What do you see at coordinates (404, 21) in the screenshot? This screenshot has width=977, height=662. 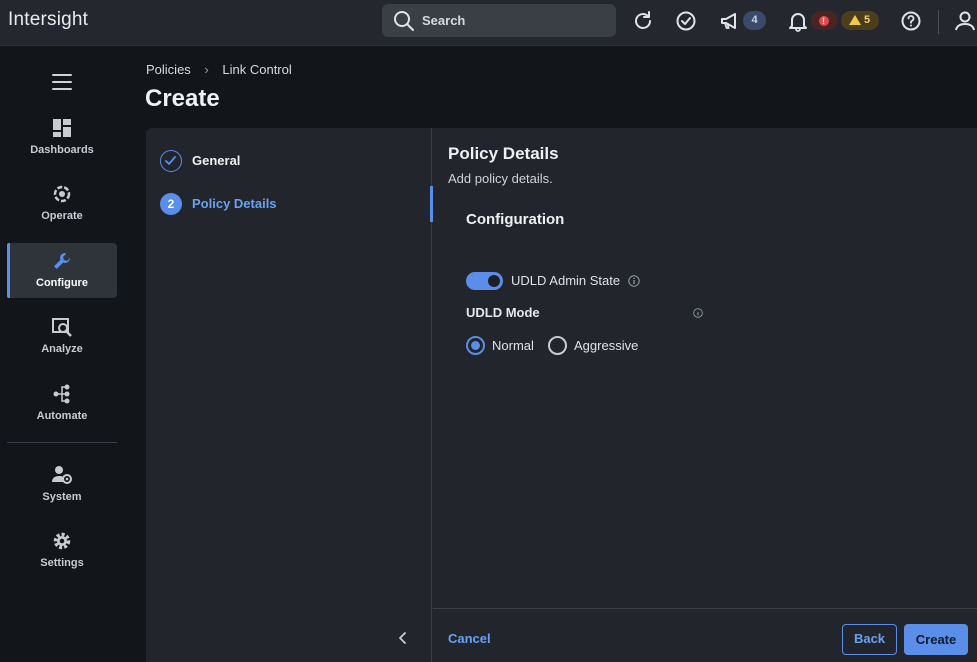 I see `search-icon` at bounding box center [404, 21].